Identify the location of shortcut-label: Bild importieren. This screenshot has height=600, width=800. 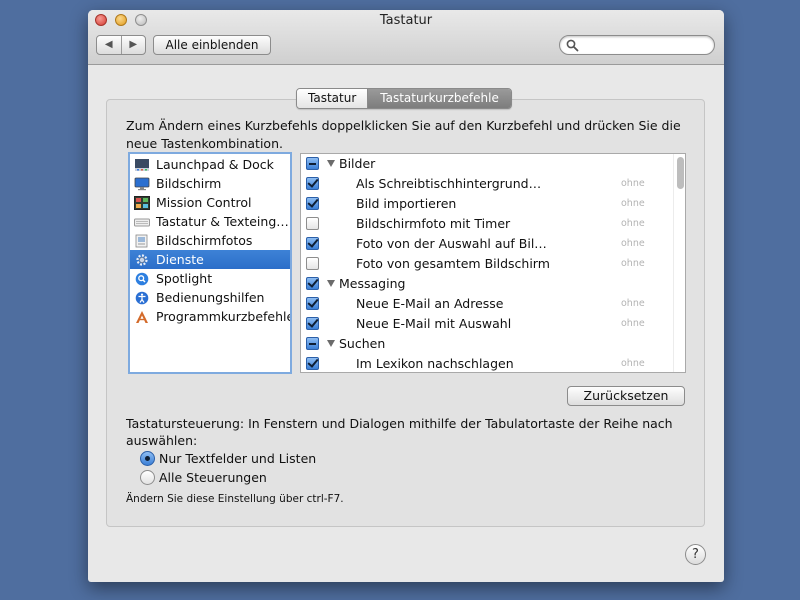
(406, 203).